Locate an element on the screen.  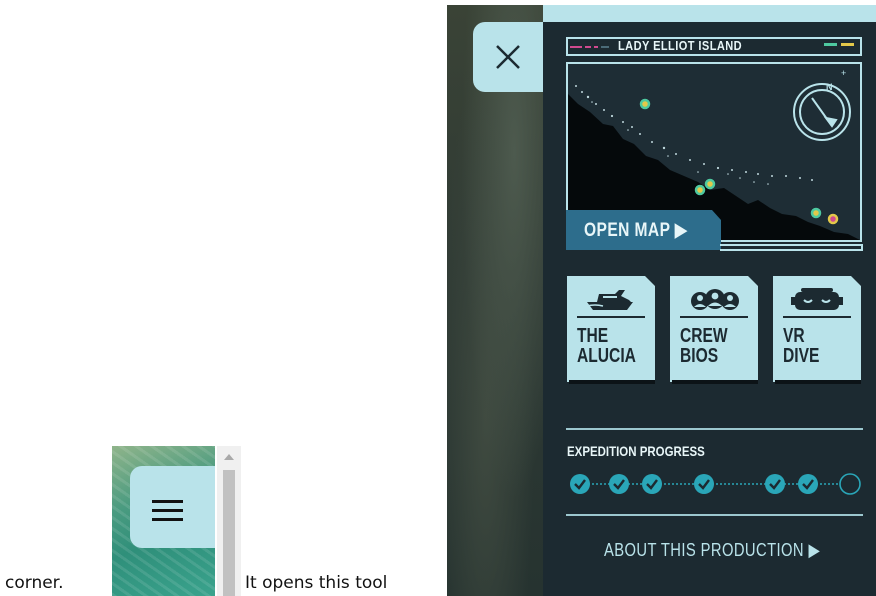
map-title-bar: LADY ELLIOT ISLAND is located at coordinates (714, 46).